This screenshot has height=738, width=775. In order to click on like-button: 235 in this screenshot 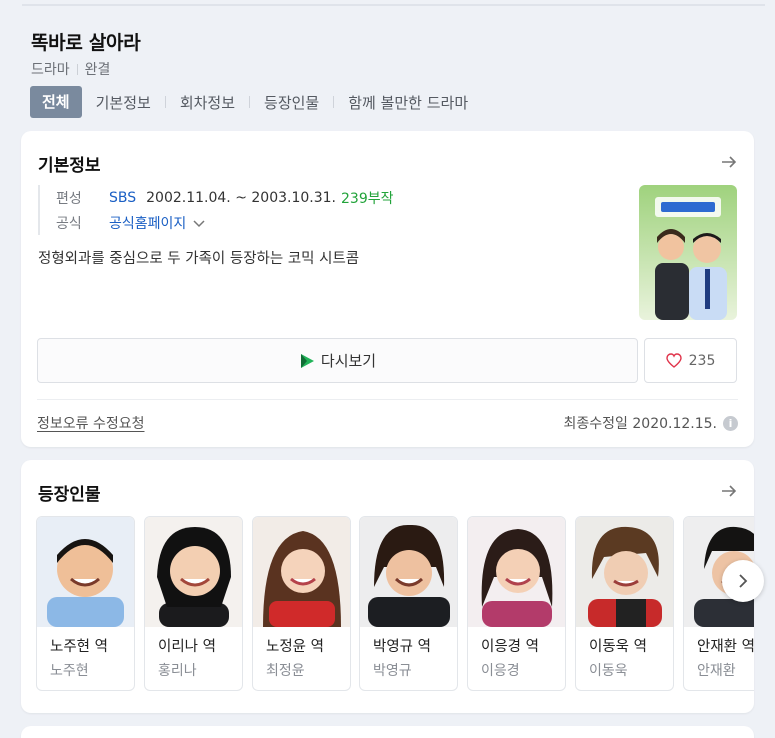, I will do `click(690, 360)`.